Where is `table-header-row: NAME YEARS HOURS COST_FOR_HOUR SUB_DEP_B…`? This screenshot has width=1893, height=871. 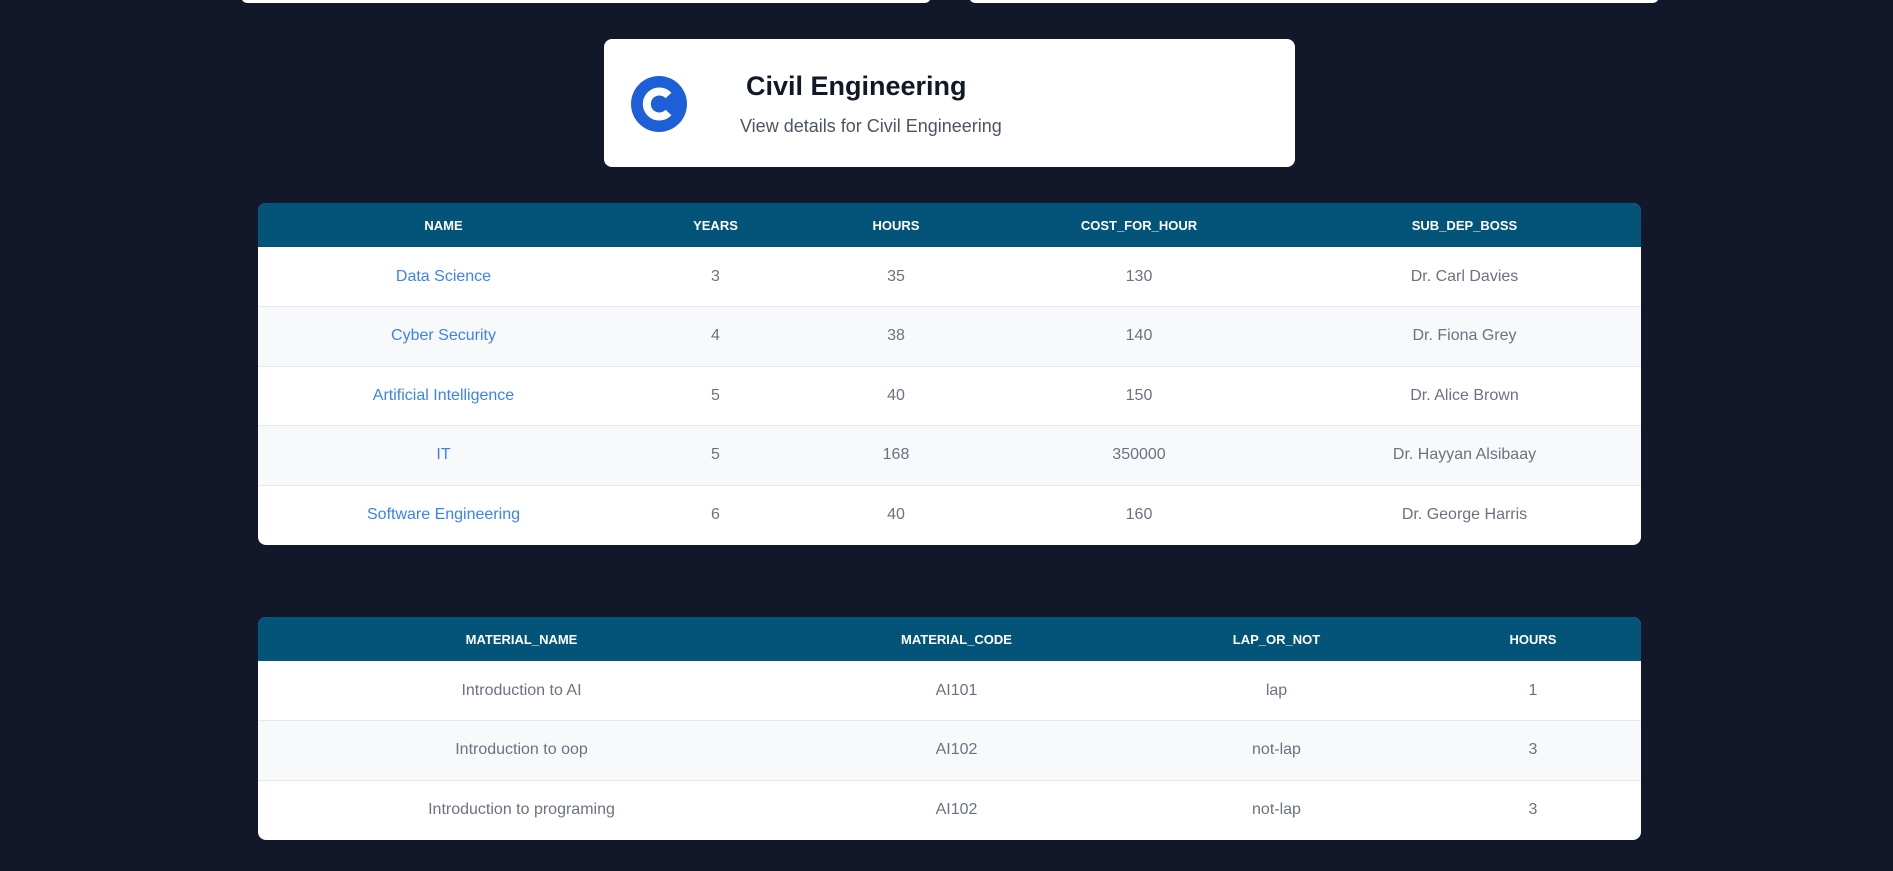 table-header-row: NAME YEARS HOURS COST_FOR_HOUR SUB_DEP_B… is located at coordinates (949, 225).